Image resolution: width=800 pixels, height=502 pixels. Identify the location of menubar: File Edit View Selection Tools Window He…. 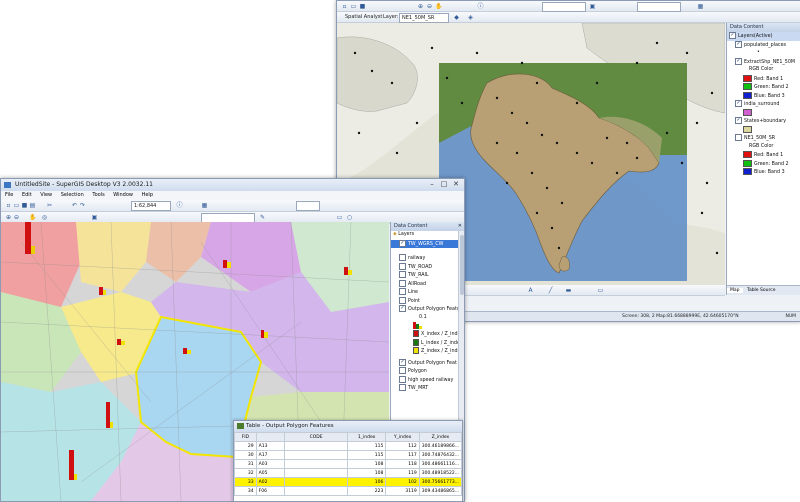
(232, 195).